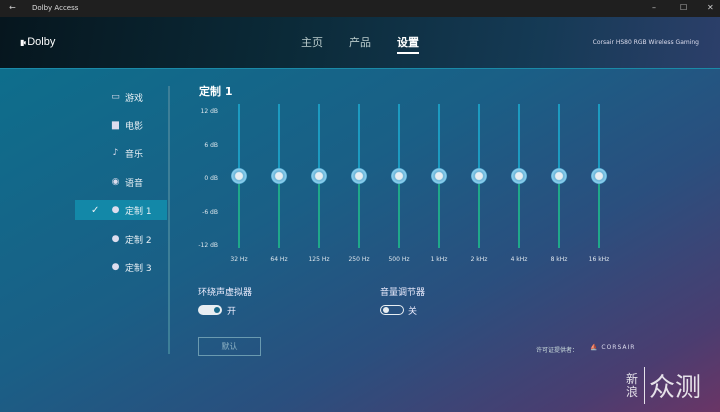 The height and width of the screenshot is (412, 720). I want to click on corsair-logo: ⛵ CORSAIR, so click(612, 347).